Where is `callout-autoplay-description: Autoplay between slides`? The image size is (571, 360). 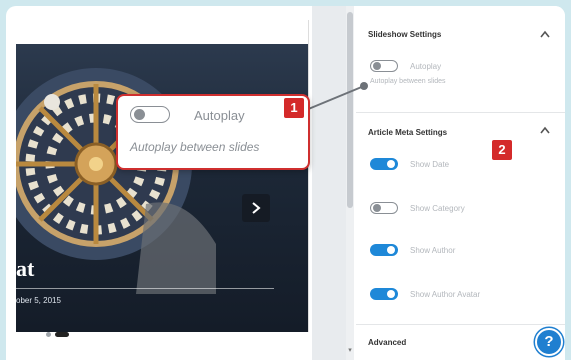
callout-autoplay-description: Autoplay between slides is located at coordinates (195, 147).